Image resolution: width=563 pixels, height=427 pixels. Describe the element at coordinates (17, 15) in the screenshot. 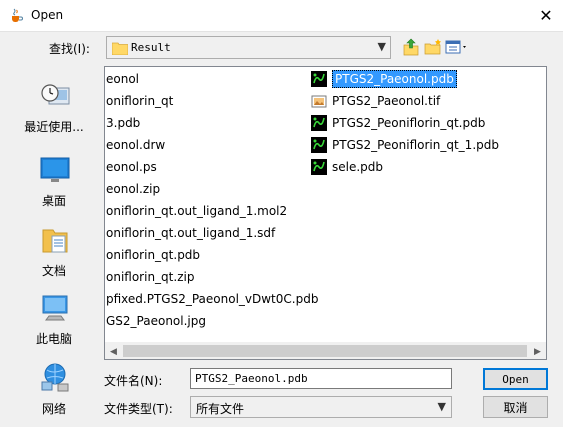

I see `java-cup-icon` at that location.